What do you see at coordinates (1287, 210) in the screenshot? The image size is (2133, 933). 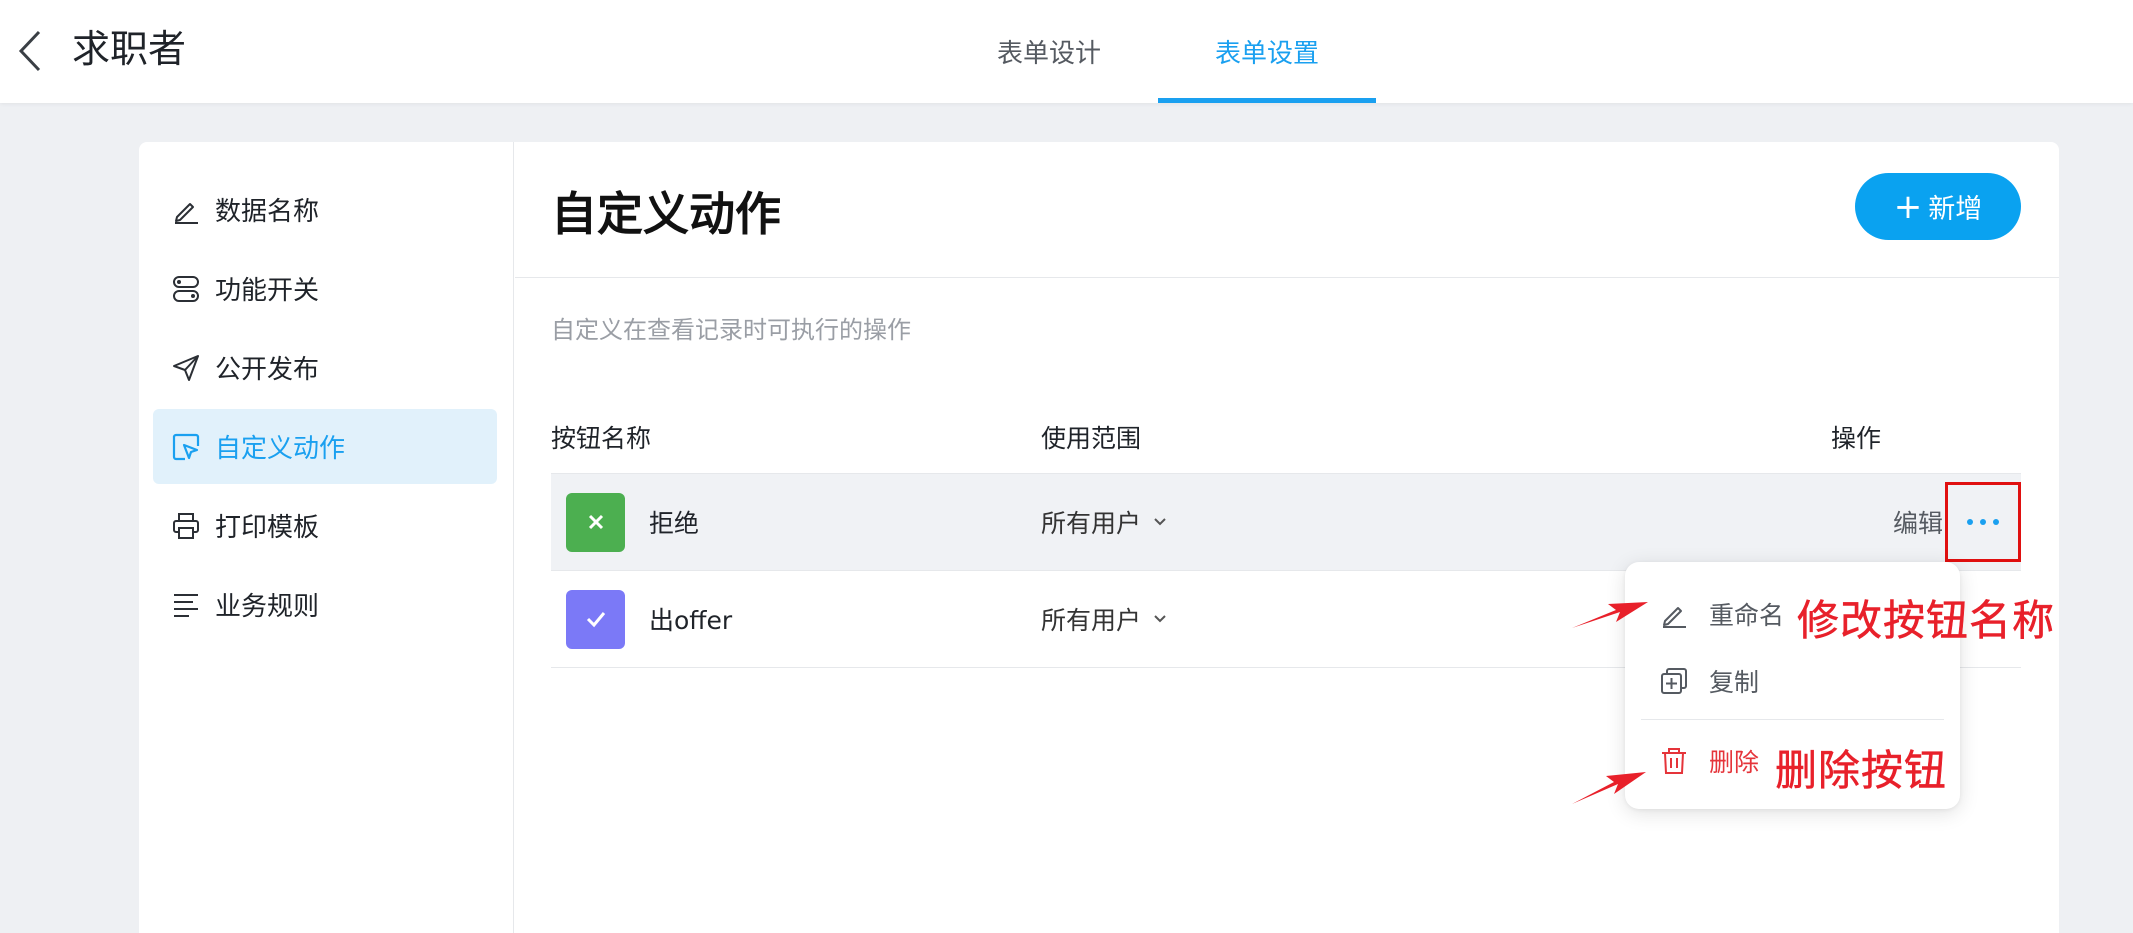 I see `content-header: 自定义动作 + 新增` at bounding box center [1287, 210].